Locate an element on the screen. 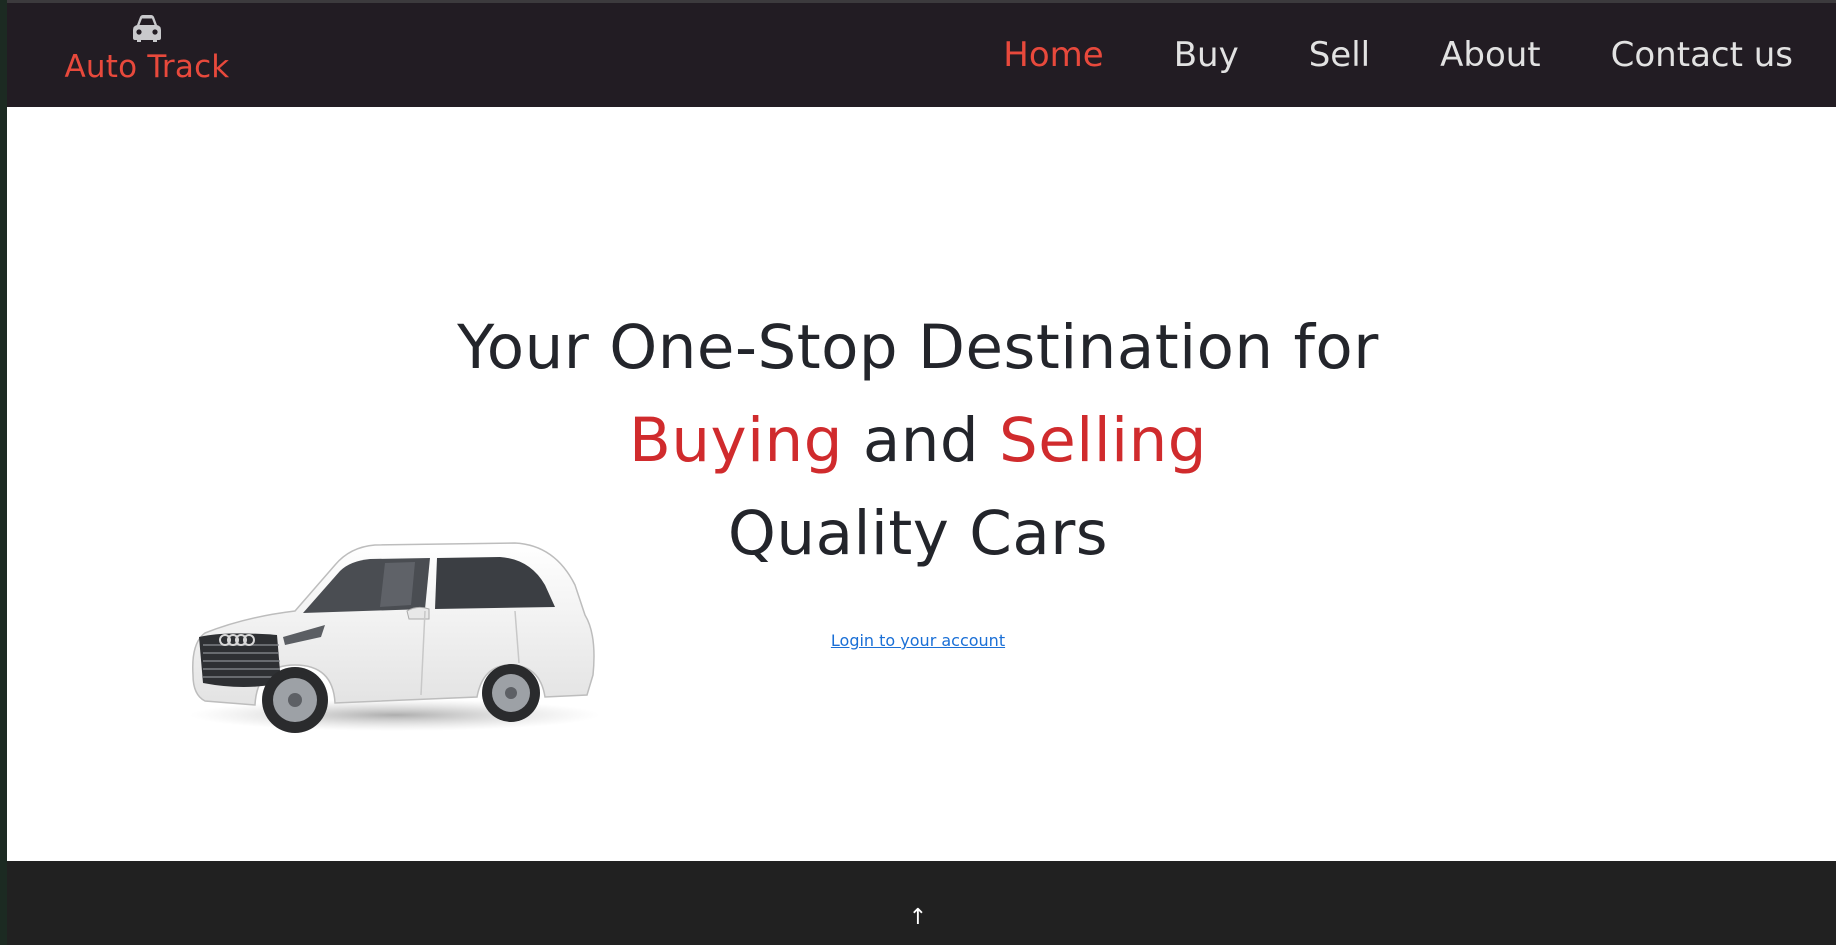  back-to-top-button: ↑ is located at coordinates (921, 917).